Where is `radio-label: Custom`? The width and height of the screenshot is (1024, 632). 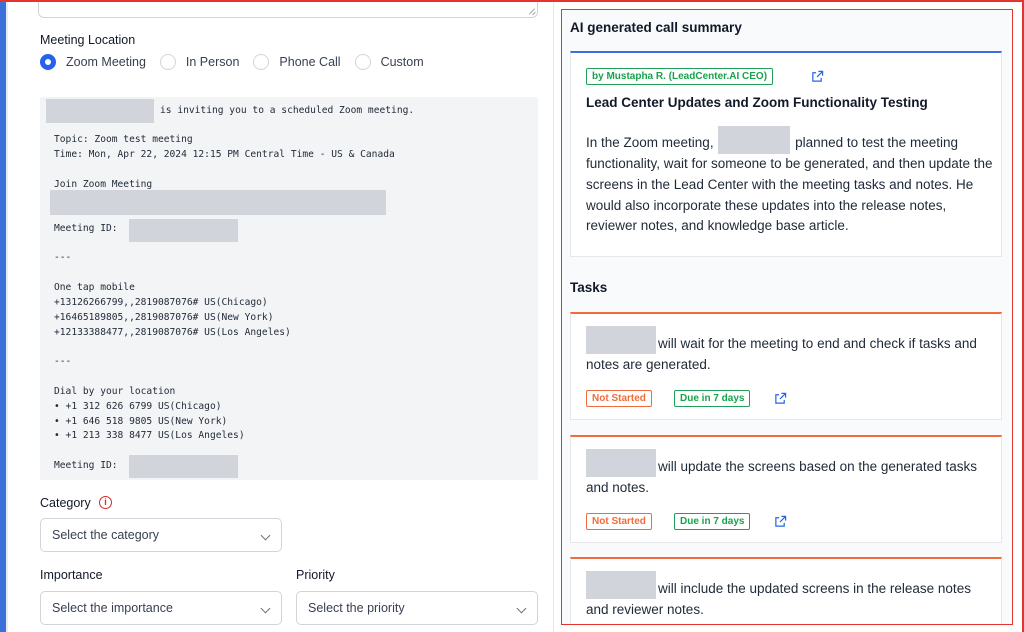 radio-label: Custom is located at coordinates (402, 62).